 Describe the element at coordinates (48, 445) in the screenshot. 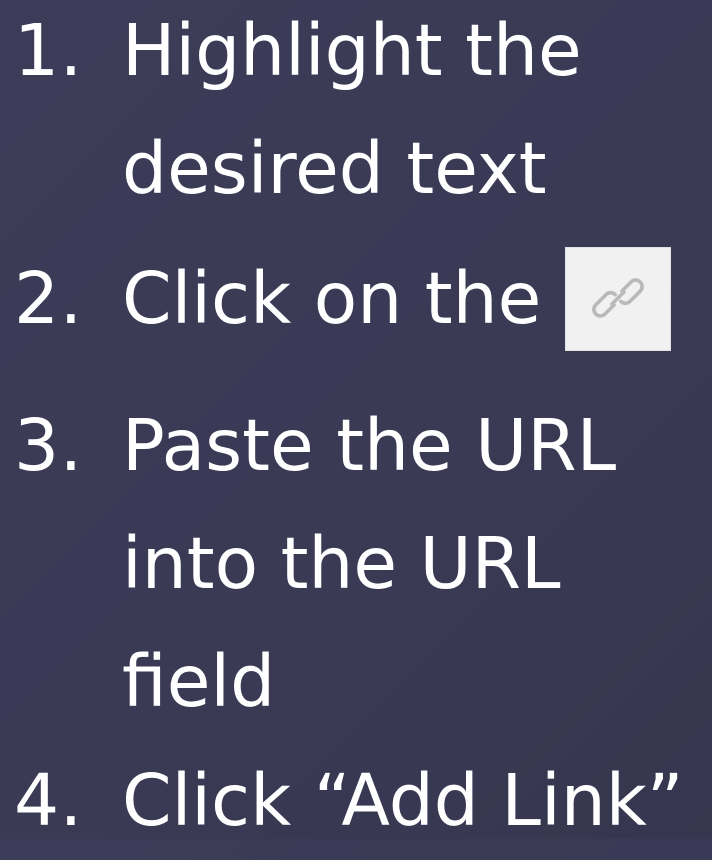

I see `step-3-number: 3.` at that location.